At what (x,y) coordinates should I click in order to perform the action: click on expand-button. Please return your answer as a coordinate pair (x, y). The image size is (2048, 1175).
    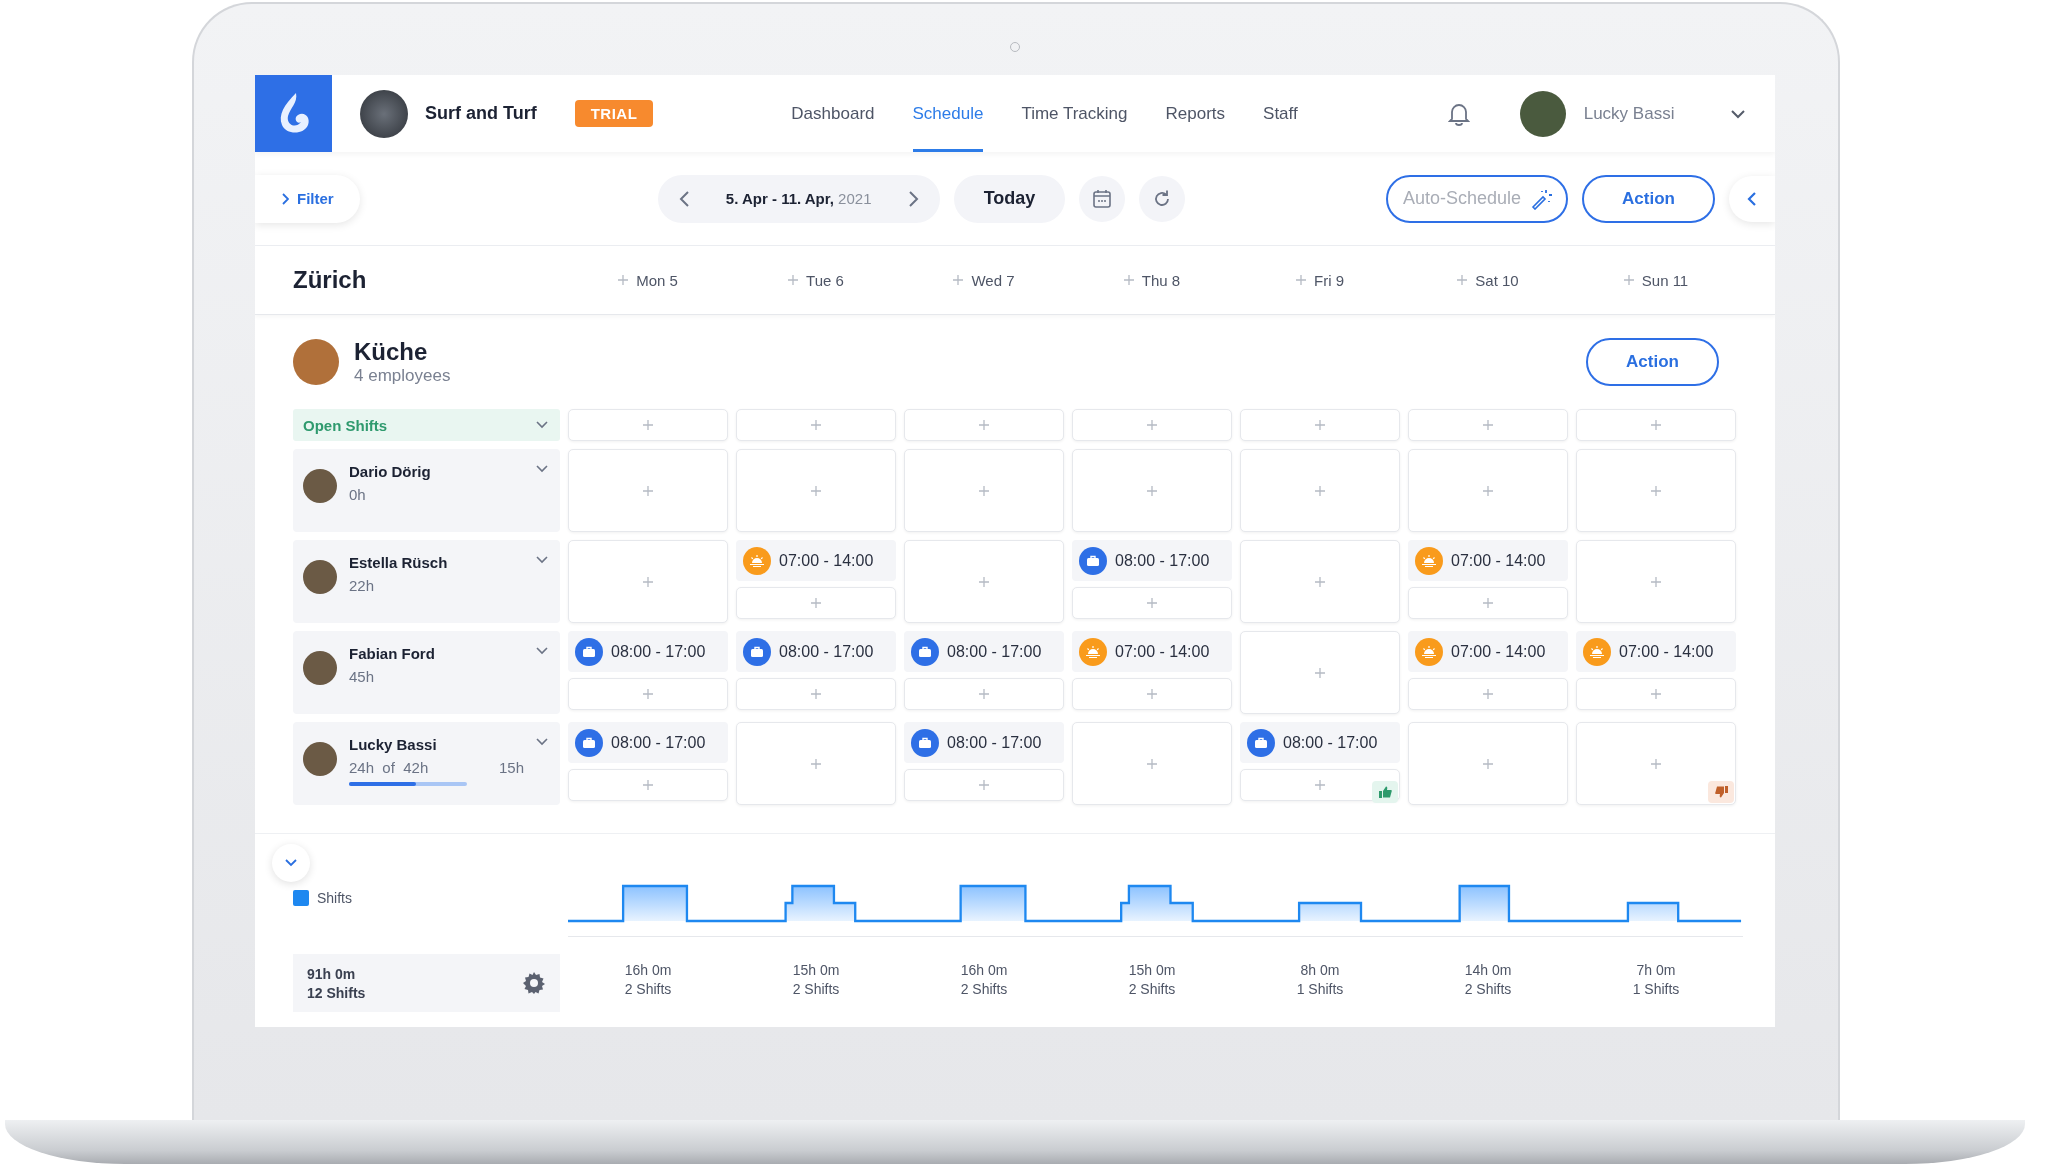
    Looking at the image, I should click on (291, 863).